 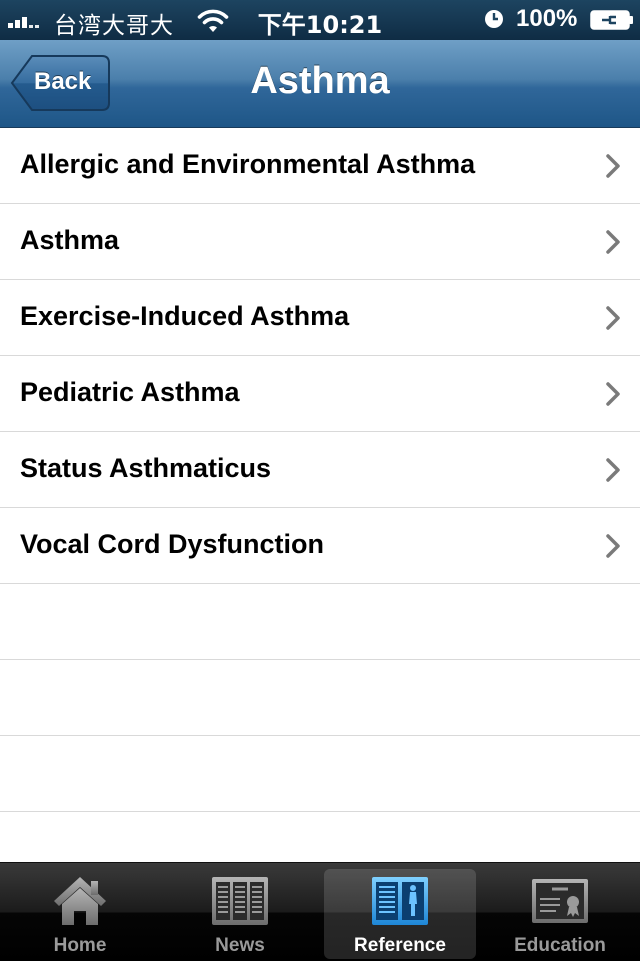 I want to click on list-item: Allergic and Environmental Asthma, so click(x=320, y=166).